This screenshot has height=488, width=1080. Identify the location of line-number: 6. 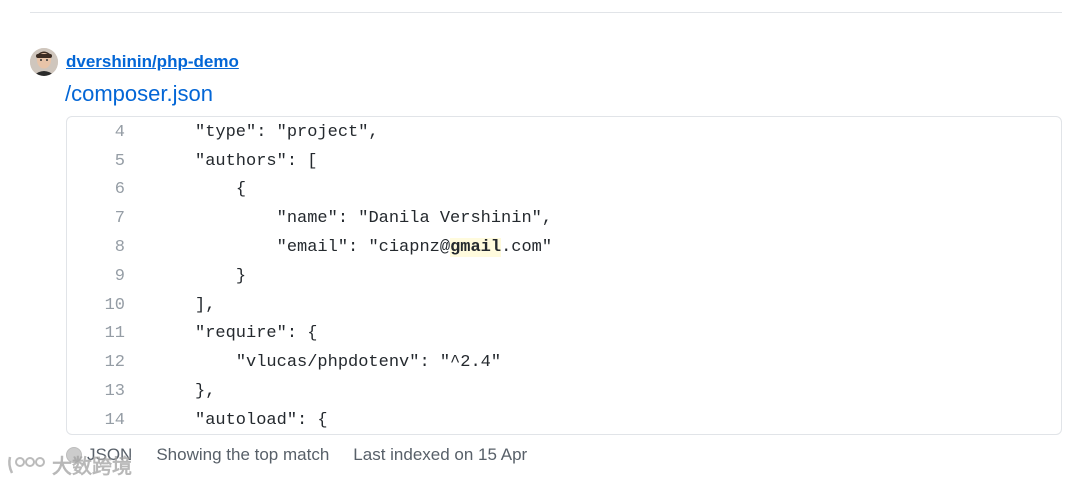
(119, 190).